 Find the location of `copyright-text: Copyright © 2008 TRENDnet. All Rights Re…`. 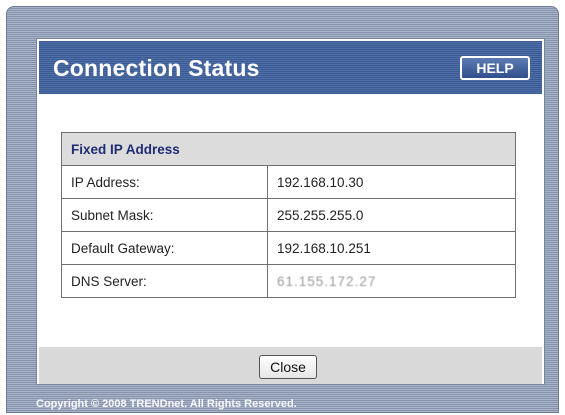

copyright-text: Copyright © 2008 TRENDnet. All Rights Re… is located at coordinates (166, 404).